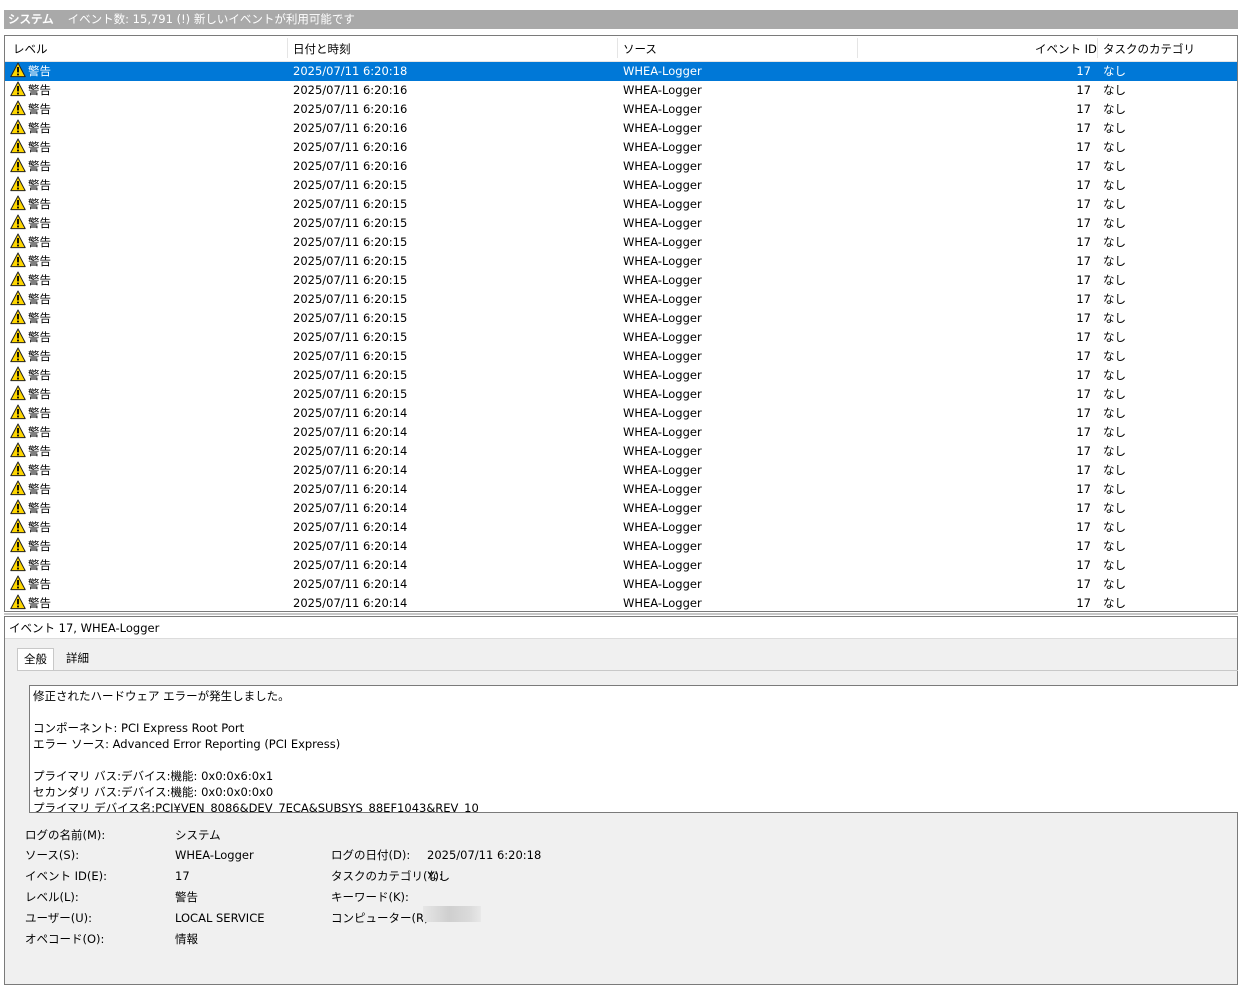  Describe the element at coordinates (30, 48) in the screenshot. I see `column-header-level: レベル` at that location.